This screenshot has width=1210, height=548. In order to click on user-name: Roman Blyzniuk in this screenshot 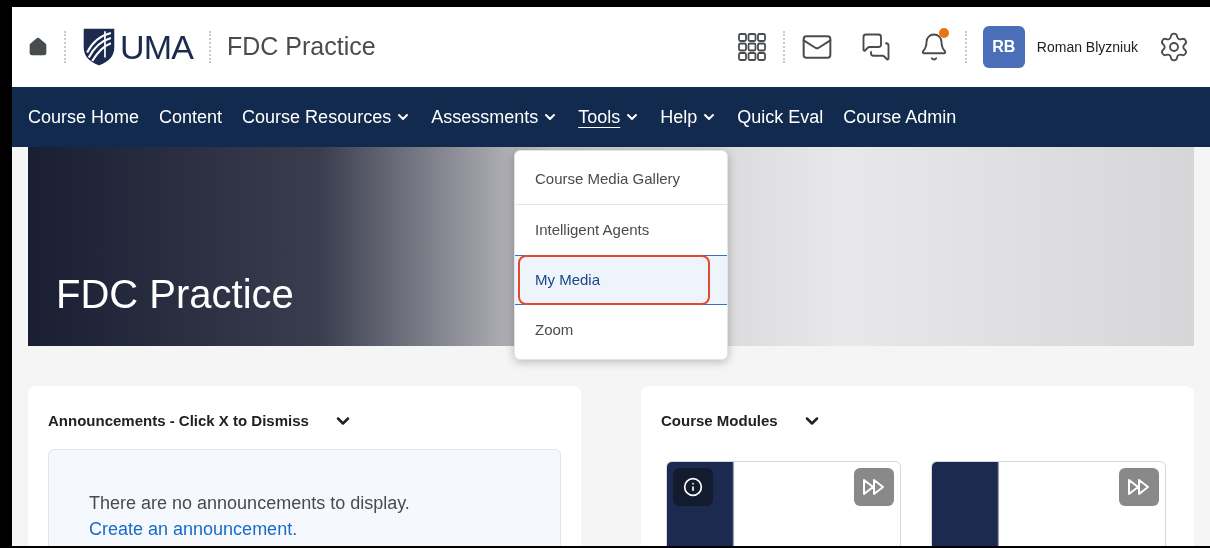, I will do `click(1087, 47)`.